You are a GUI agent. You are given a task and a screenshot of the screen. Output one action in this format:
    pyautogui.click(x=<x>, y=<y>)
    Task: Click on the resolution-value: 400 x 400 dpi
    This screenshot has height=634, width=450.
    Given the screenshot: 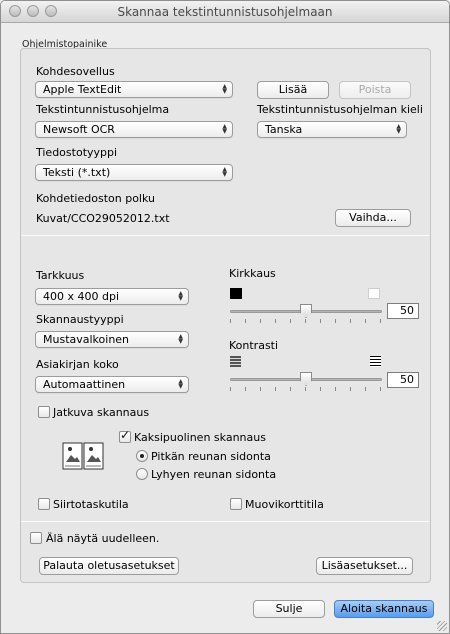 What is the action you would take?
    pyautogui.click(x=81, y=296)
    